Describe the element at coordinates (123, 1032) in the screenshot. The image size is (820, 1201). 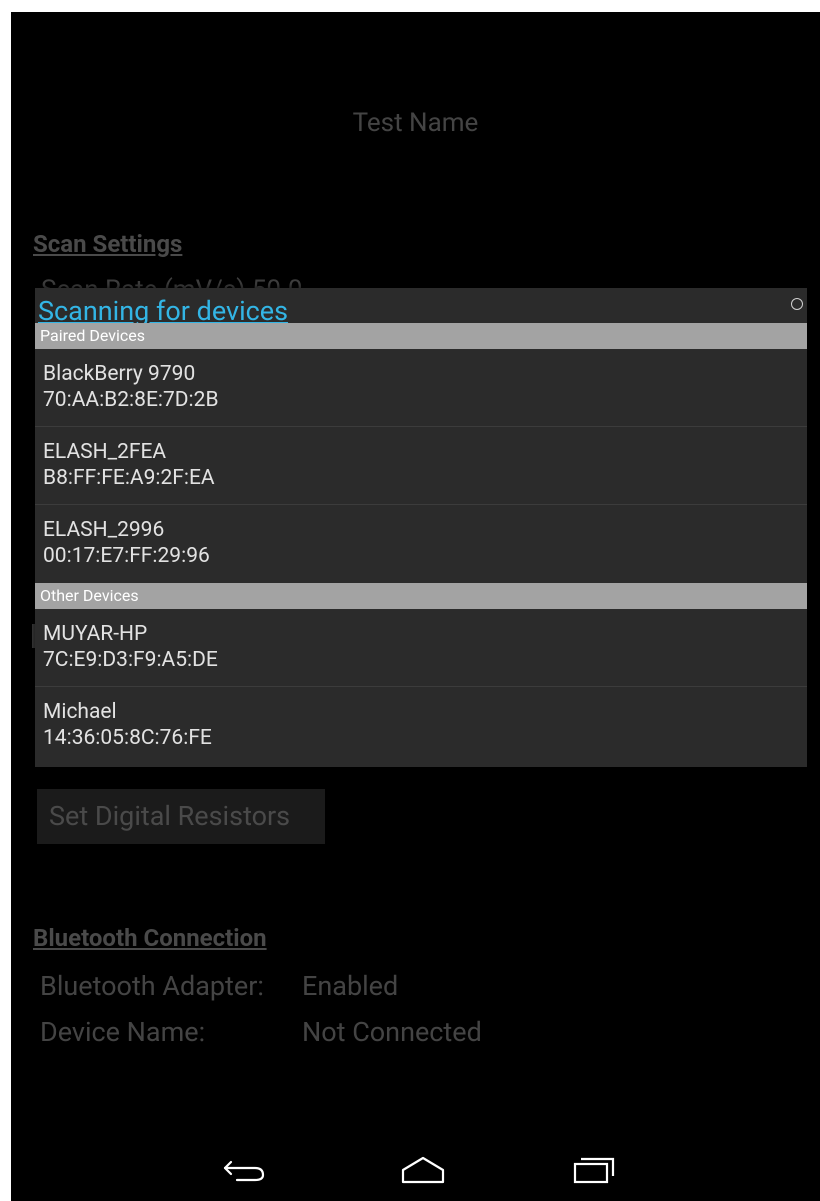
I see `device-name-label: Device Name:` at that location.